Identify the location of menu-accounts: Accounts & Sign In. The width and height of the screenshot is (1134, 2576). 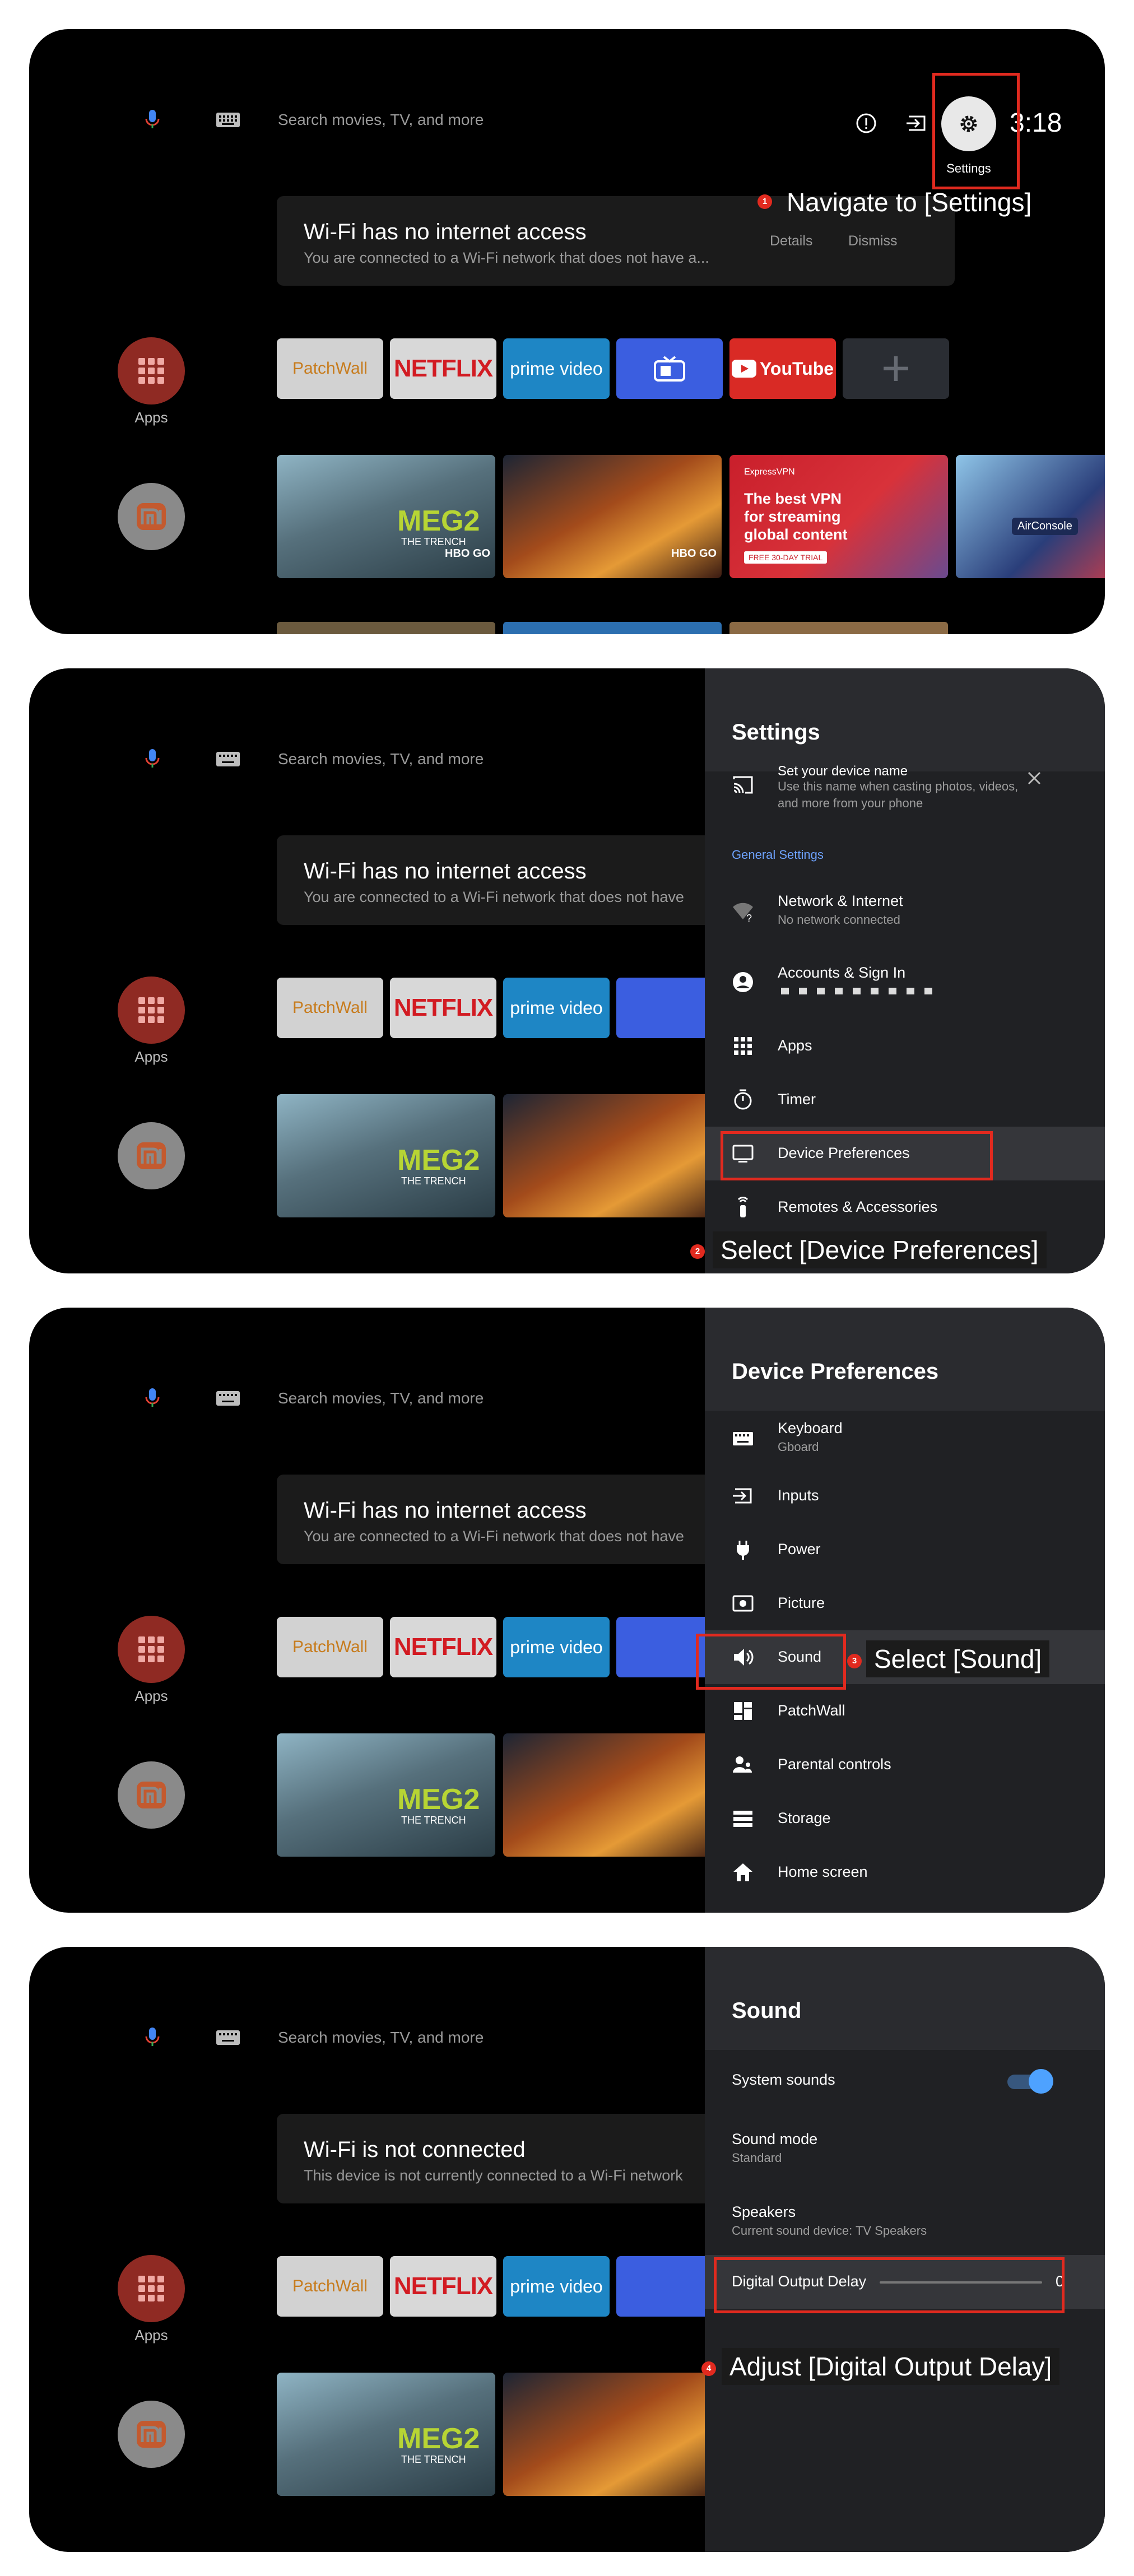
(905, 982).